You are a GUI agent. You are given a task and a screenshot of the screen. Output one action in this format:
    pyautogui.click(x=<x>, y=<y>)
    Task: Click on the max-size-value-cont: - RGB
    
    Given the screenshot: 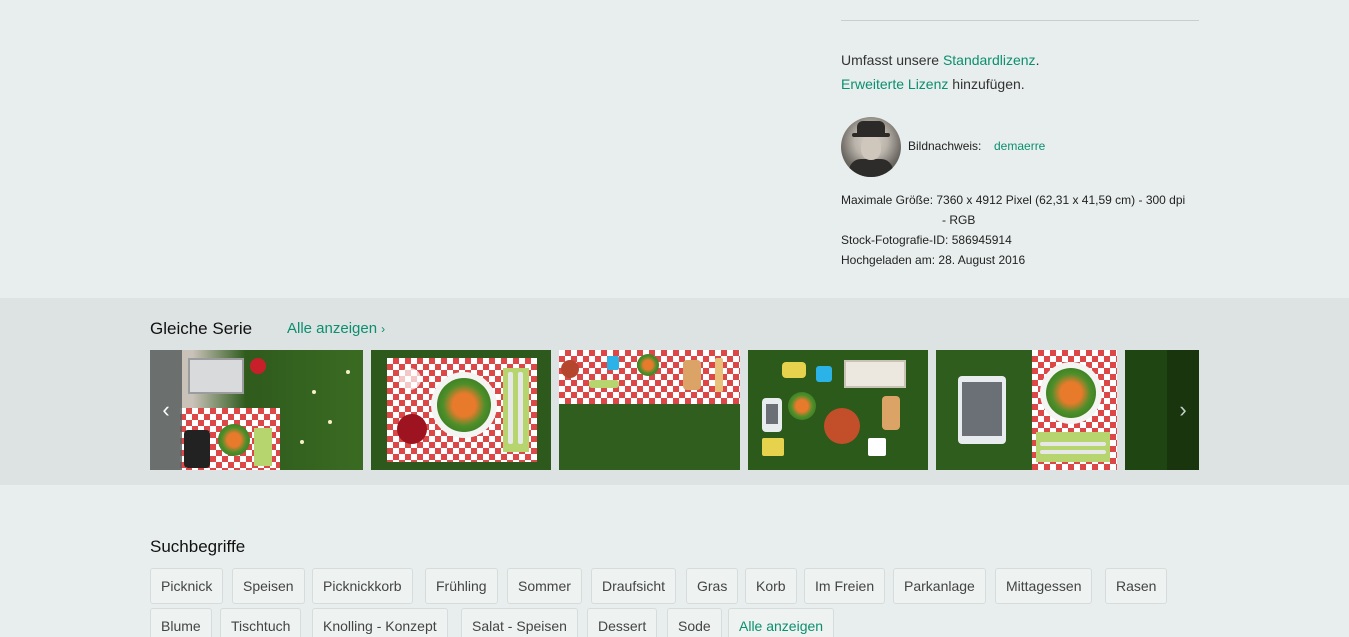 What is the action you would take?
    pyautogui.click(x=959, y=220)
    